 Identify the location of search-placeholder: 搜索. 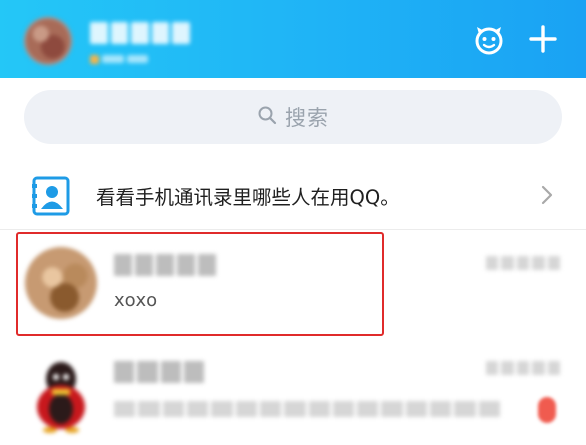
(307, 118).